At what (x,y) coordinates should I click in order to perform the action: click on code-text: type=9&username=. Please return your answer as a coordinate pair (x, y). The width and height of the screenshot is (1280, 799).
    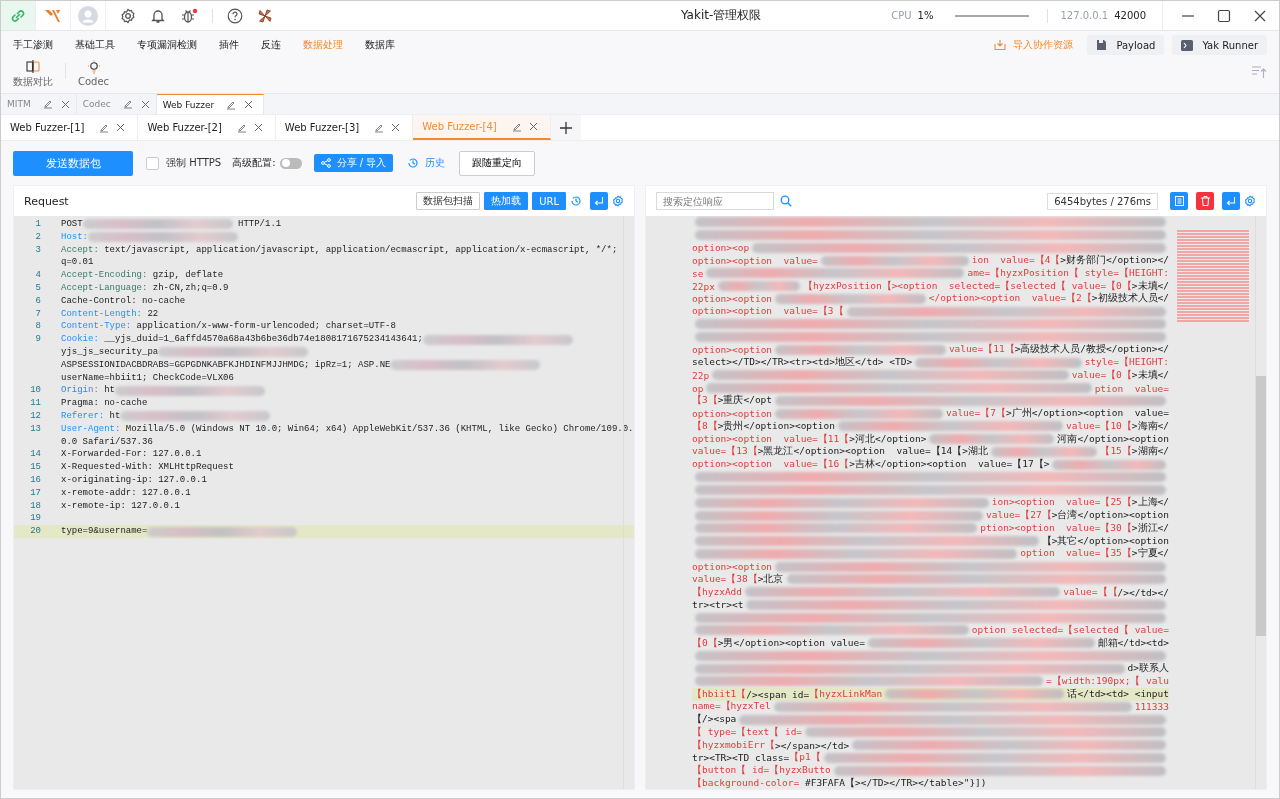
    Looking at the image, I should click on (104, 531).